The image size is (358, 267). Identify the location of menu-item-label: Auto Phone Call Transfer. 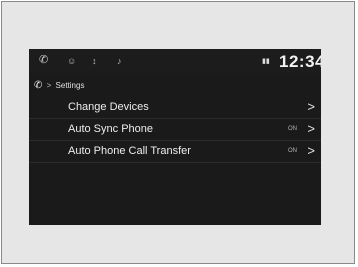
(129, 151).